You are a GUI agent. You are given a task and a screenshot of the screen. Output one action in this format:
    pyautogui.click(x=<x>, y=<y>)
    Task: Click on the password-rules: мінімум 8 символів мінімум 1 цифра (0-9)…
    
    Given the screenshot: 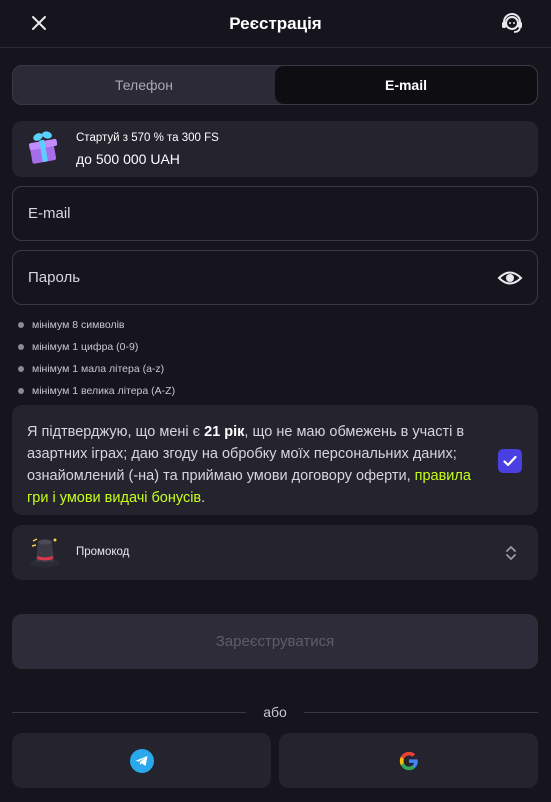 What is the action you would take?
    pyautogui.click(x=168, y=358)
    